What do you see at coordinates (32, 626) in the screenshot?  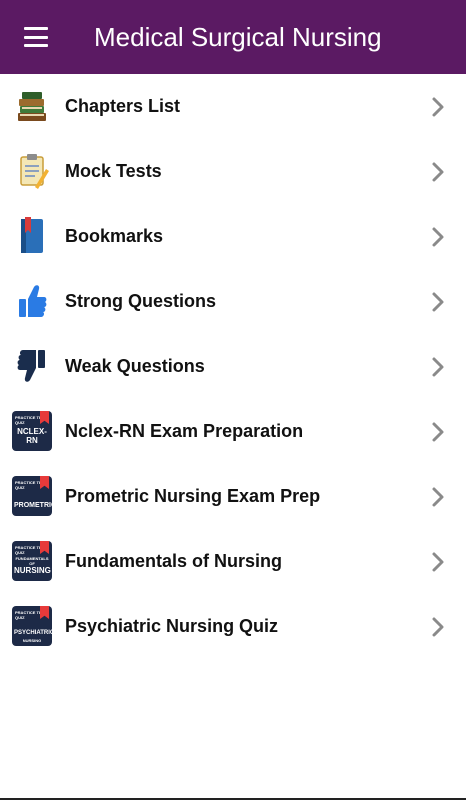 I see `psychiatric-quiz-icon: PRACTICE TEST QUIZ PSYCHIATRIC NURSING` at bounding box center [32, 626].